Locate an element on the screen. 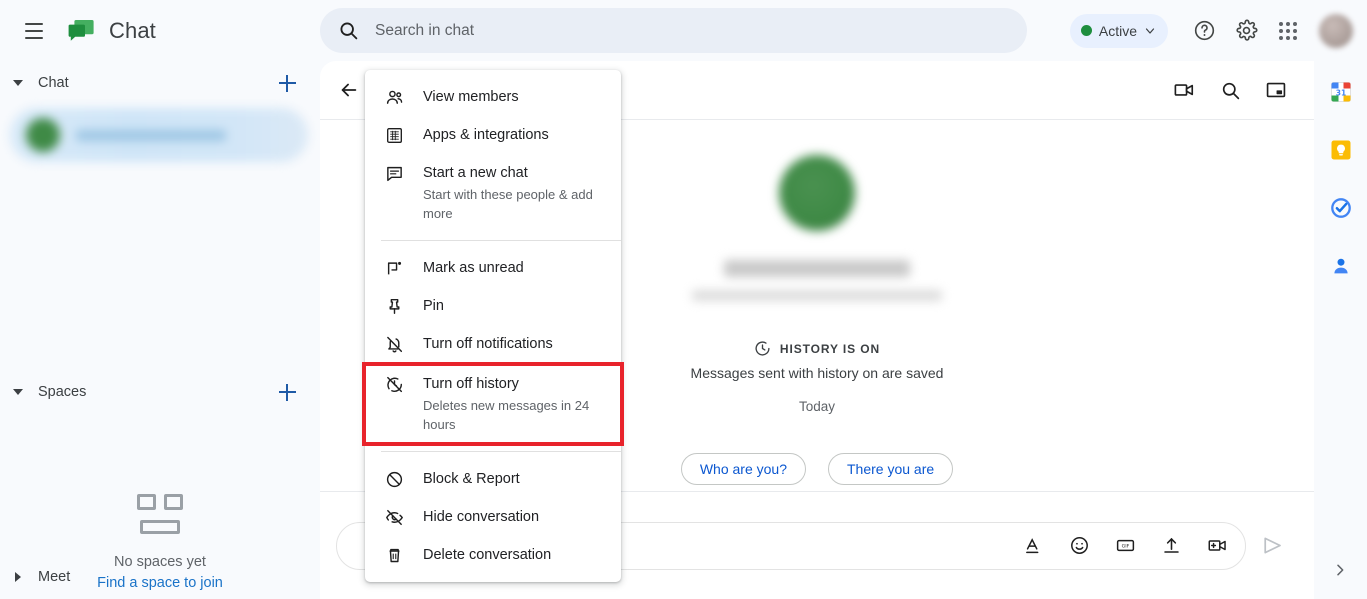  partner-avatar is located at coordinates (817, 193).